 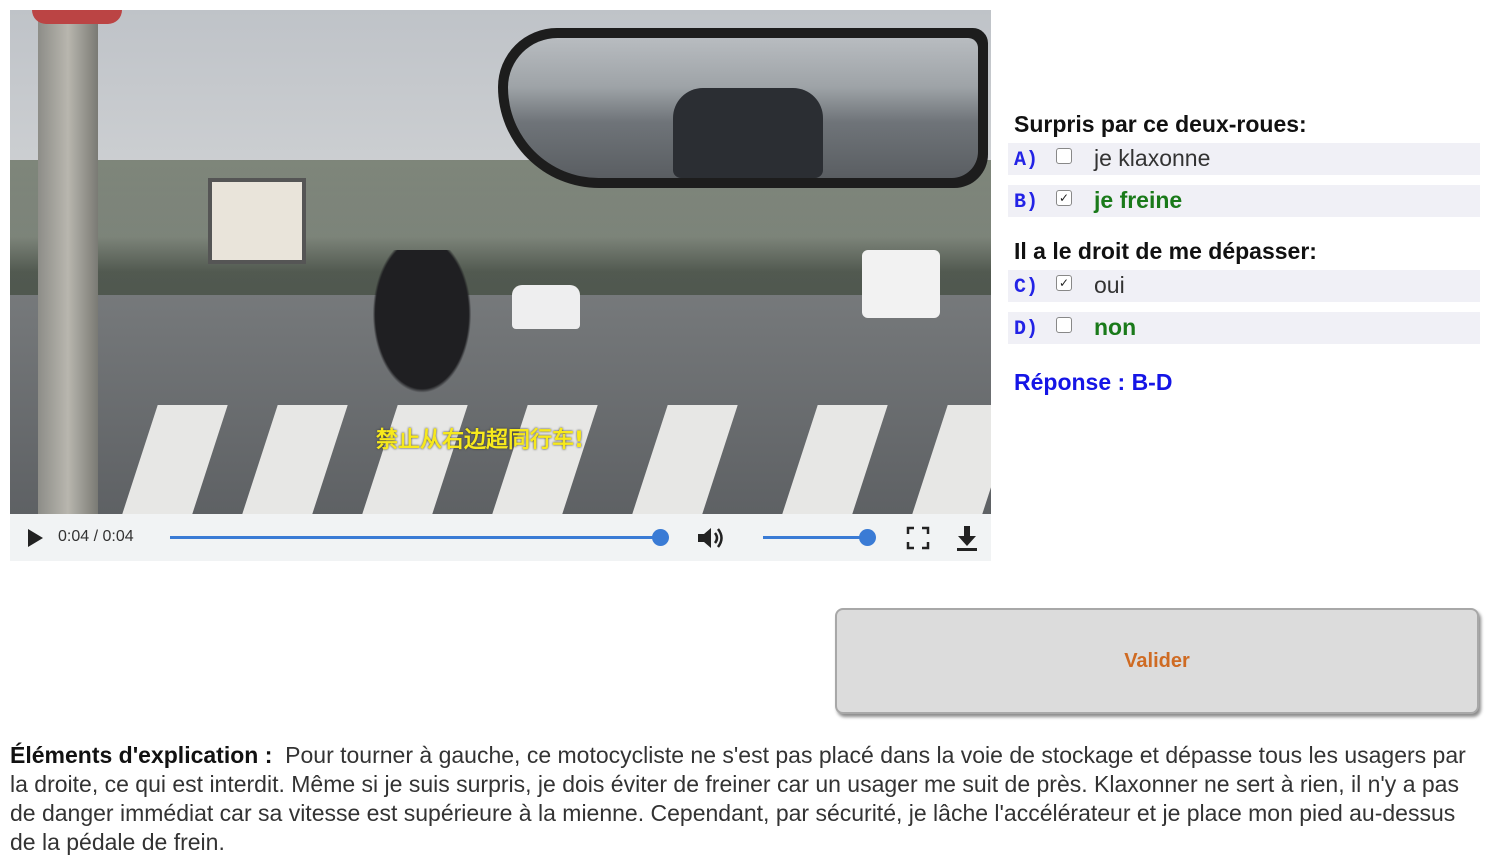 What do you see at coordinates (1160, 124) in the screenshot?
I see `question-1-title: Surpris par ce deux-roues:` at bounding box center [1160, 124].